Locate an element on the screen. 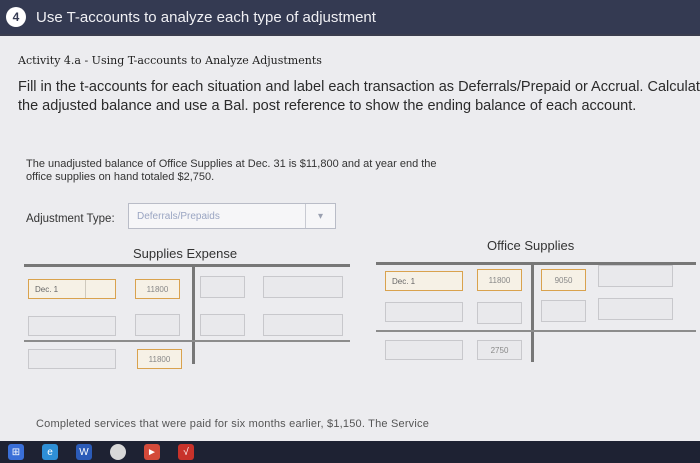 Image resolution: width=700 pixels, height=463 pixels. office-supplies-debit-amount-input: 11800 is located at coordinates (499, 280).